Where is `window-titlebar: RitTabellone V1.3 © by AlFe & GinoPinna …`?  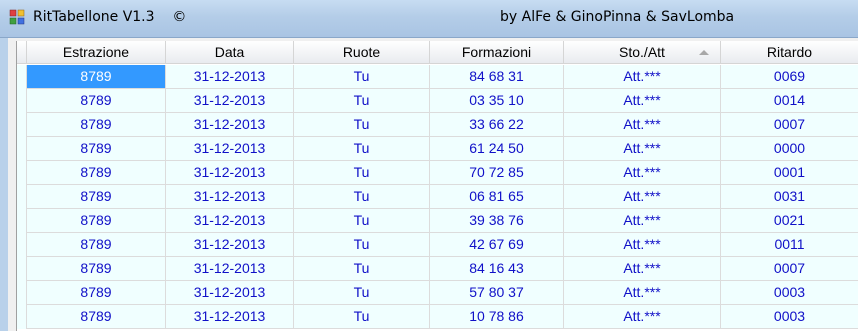 window-titlebar: RitTabellone V1.3 © by AlFe & GinoPinna … is located at coordinates (429, 19).